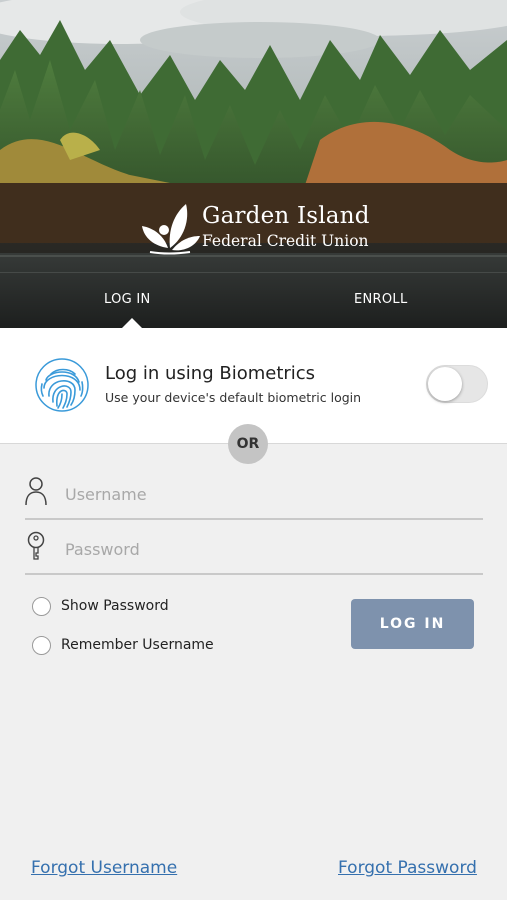  Describe the element at coordinates (210, 373) in the screenshot. I see `biometric-title: Log in using Biometrics` at that location.